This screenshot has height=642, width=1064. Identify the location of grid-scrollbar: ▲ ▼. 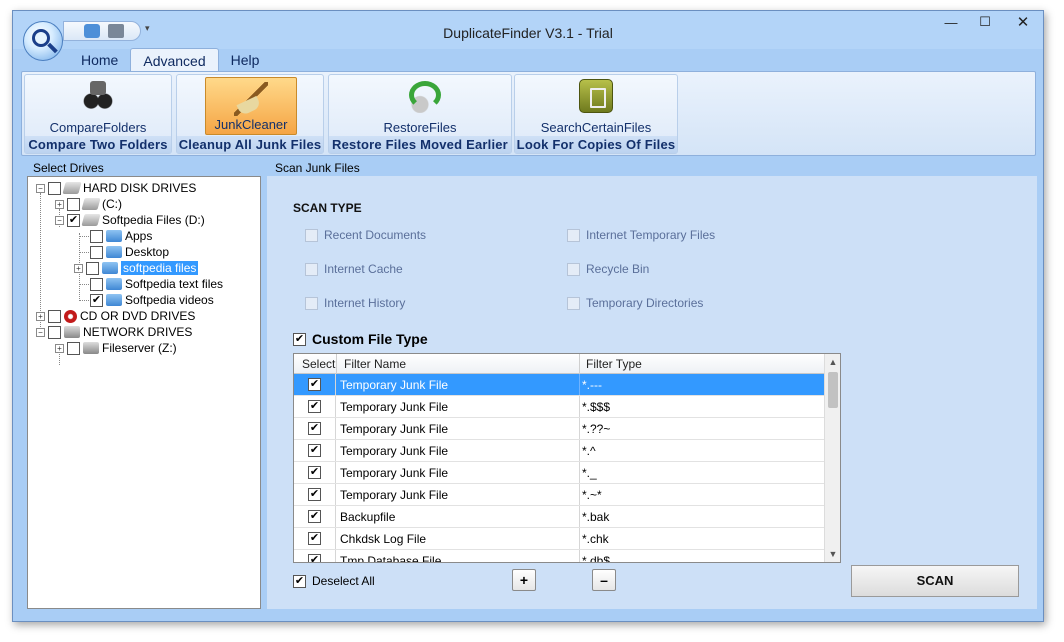
(832, 458).